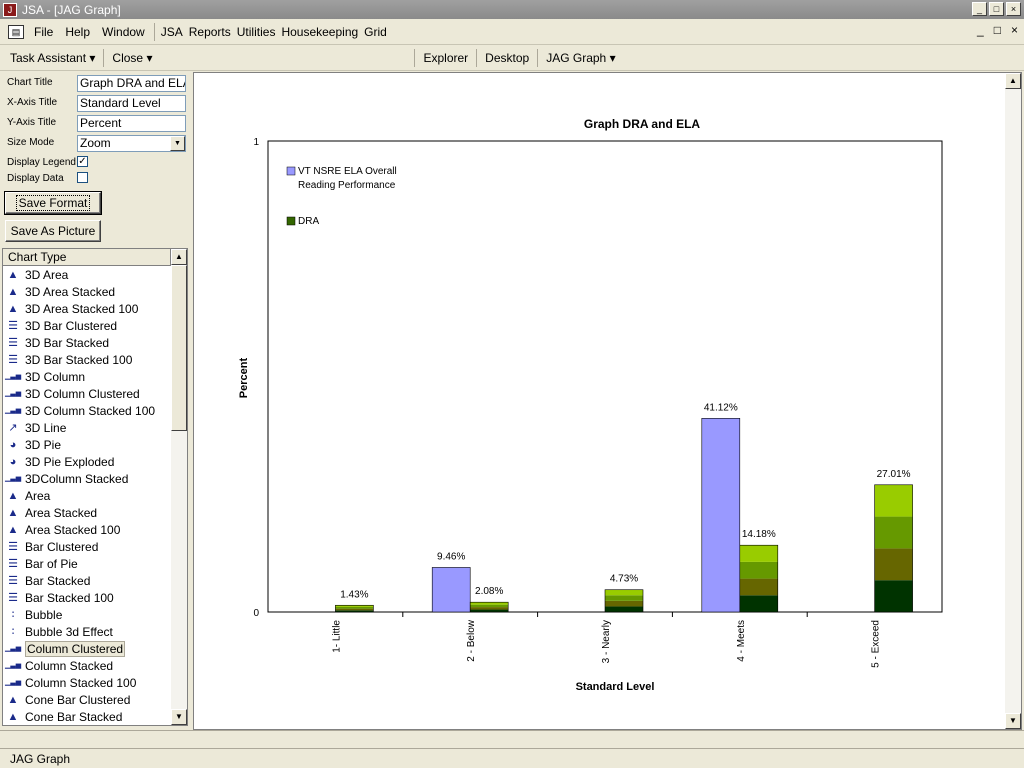 Image resolution: width=1024 pixels, height=768 pixels. Describe the element at coordinates (451, 556) in the screenshot. I see `data-label-ela: 9.46%` at that location.